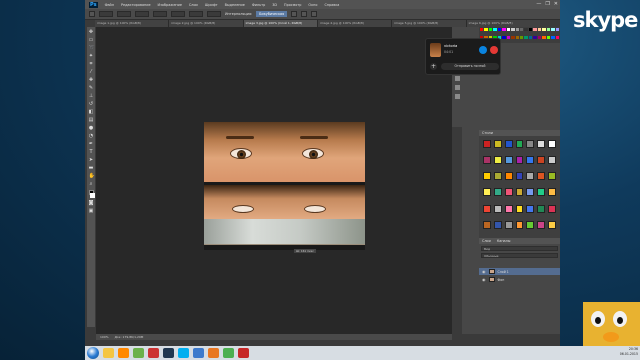 This screenshot has width=640, height=360. Describe the element at coordinates (91, 120) in the screenshot. I see `gradient-icon: ▤` at that location.